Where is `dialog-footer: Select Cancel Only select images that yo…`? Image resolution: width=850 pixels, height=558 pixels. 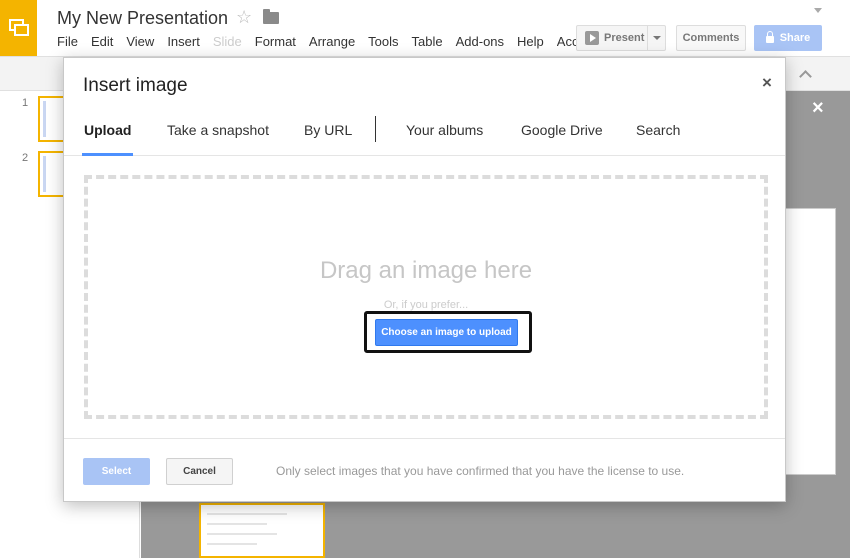
dialog-footer: Select Cancel Only select images that yo… is located at coordinates (424, 469).